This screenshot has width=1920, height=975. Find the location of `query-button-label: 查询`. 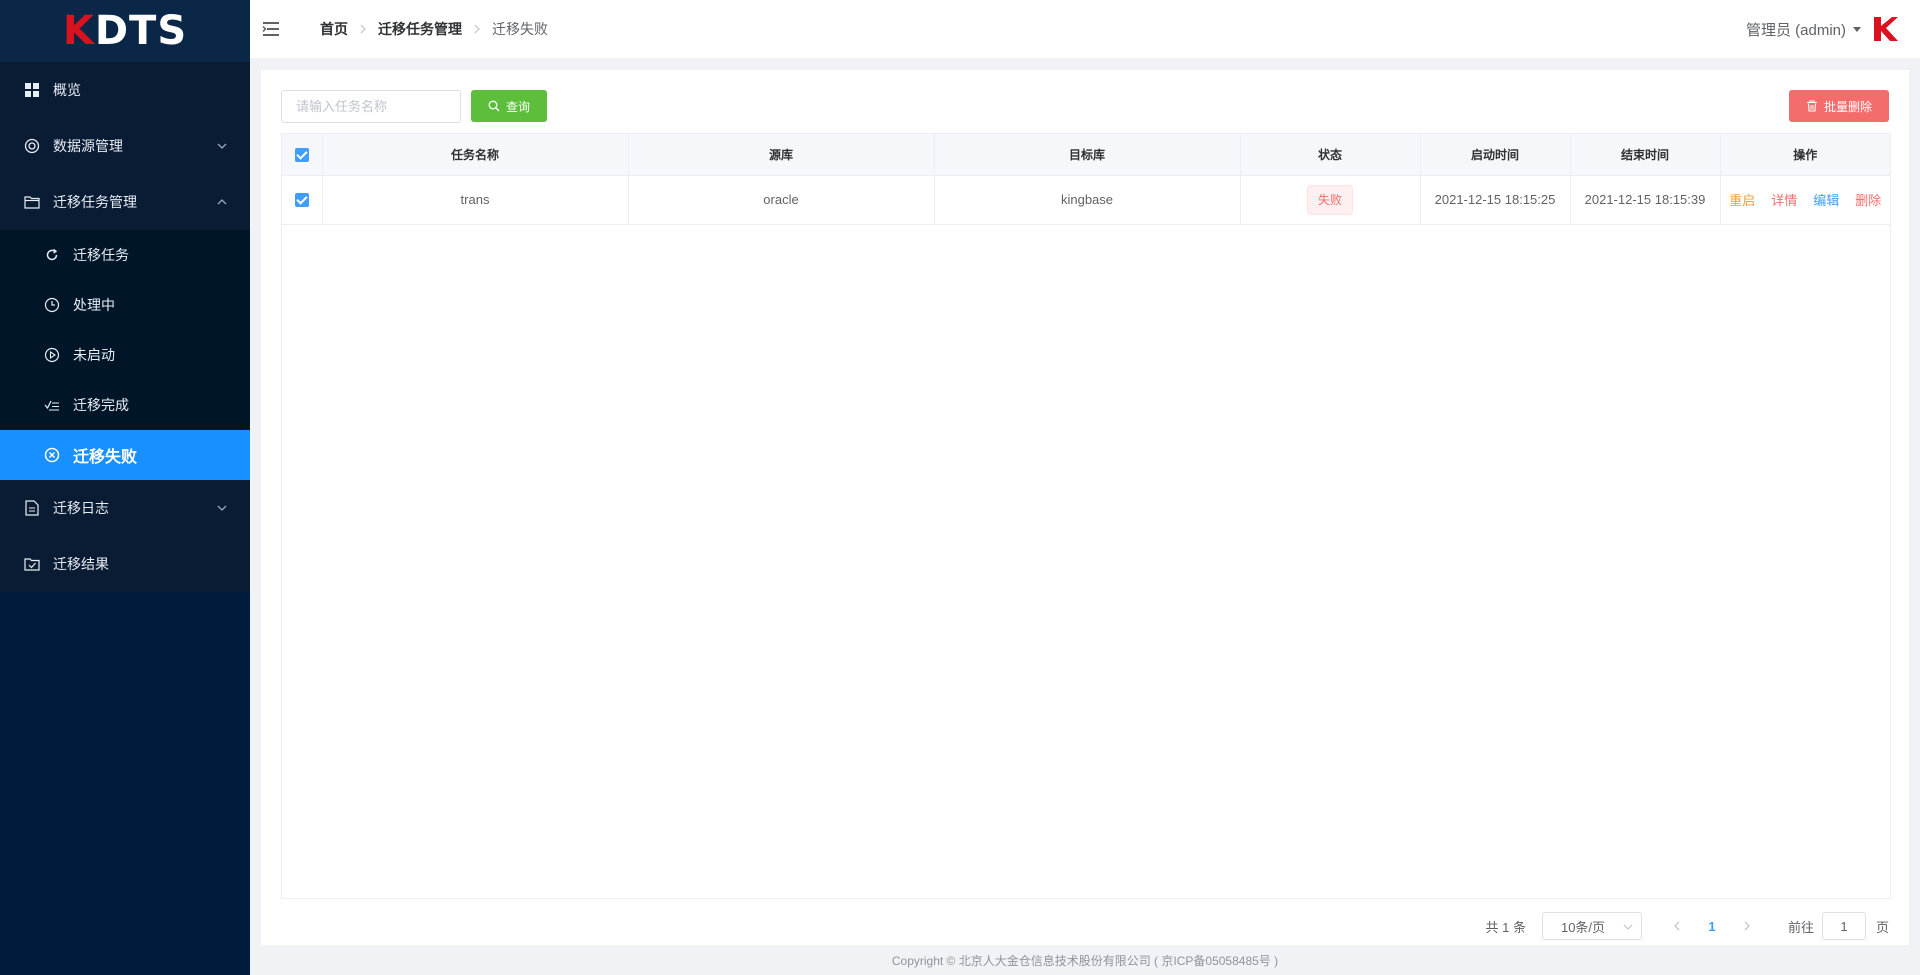

query-button-label: 查询 is located at coordinates (517, 106).